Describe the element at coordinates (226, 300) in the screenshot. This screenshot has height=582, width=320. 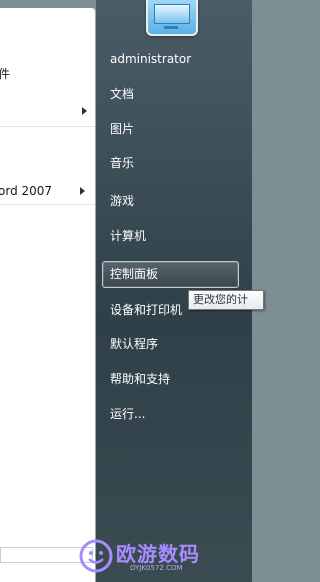
I see `tooltip: 更改您的计` at that location.